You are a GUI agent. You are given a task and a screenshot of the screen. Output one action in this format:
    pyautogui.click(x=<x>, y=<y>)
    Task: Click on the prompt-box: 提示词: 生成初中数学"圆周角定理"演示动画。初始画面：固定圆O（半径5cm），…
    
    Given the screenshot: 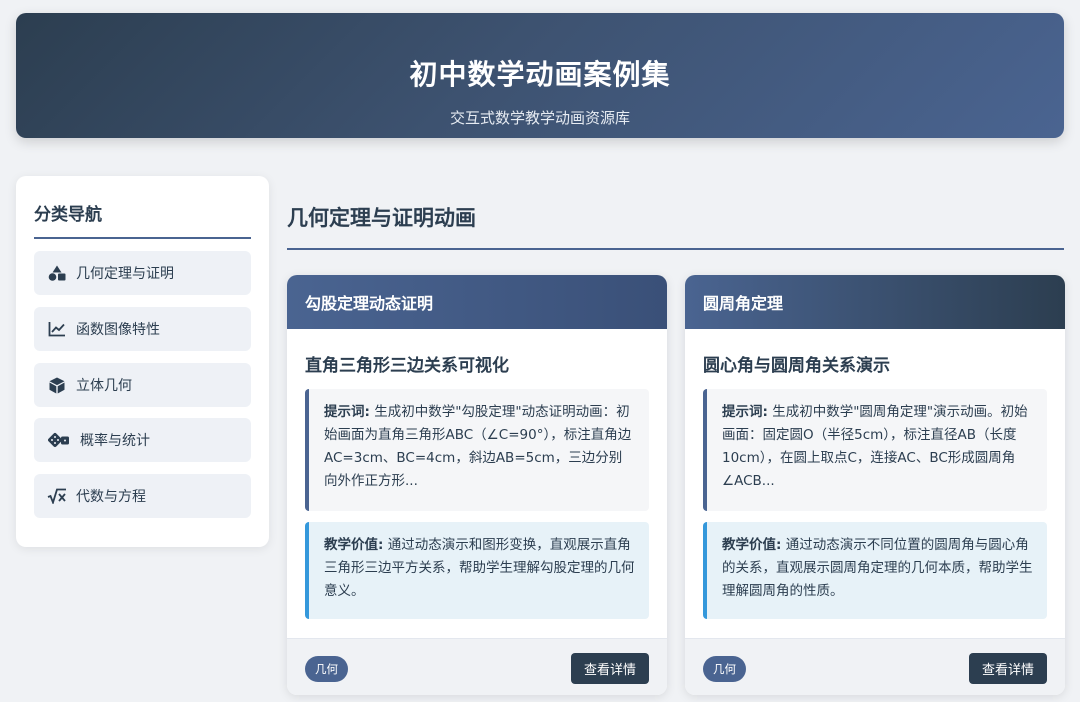 What is the action you would take?
    pyautogui.click(x=875, y=450)
    